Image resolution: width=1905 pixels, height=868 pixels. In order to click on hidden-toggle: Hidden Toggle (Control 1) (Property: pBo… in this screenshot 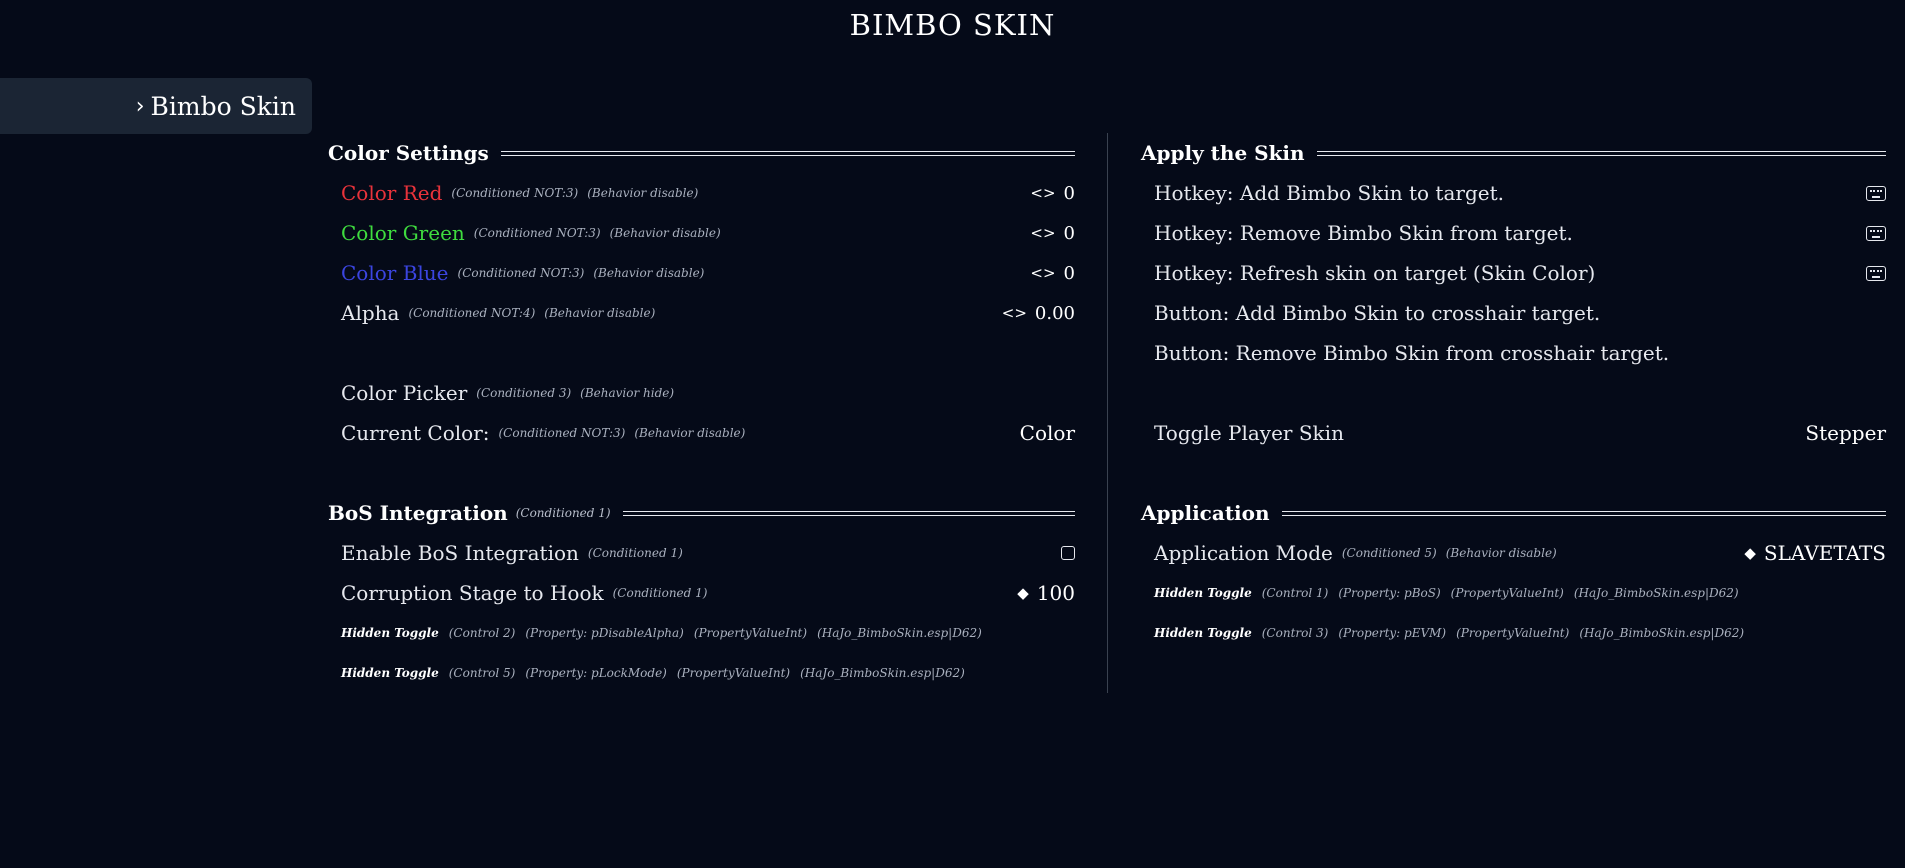, I will do `click(1513, 593)`.